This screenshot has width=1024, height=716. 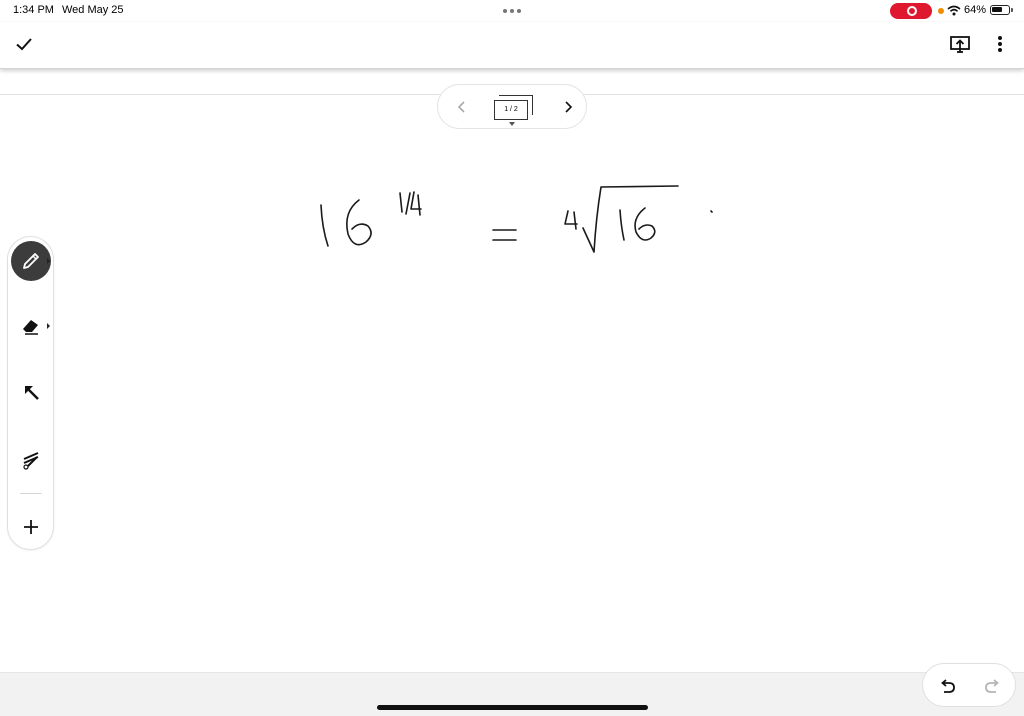 I want to click on caret-down-icon, so click(x=512, y=124).